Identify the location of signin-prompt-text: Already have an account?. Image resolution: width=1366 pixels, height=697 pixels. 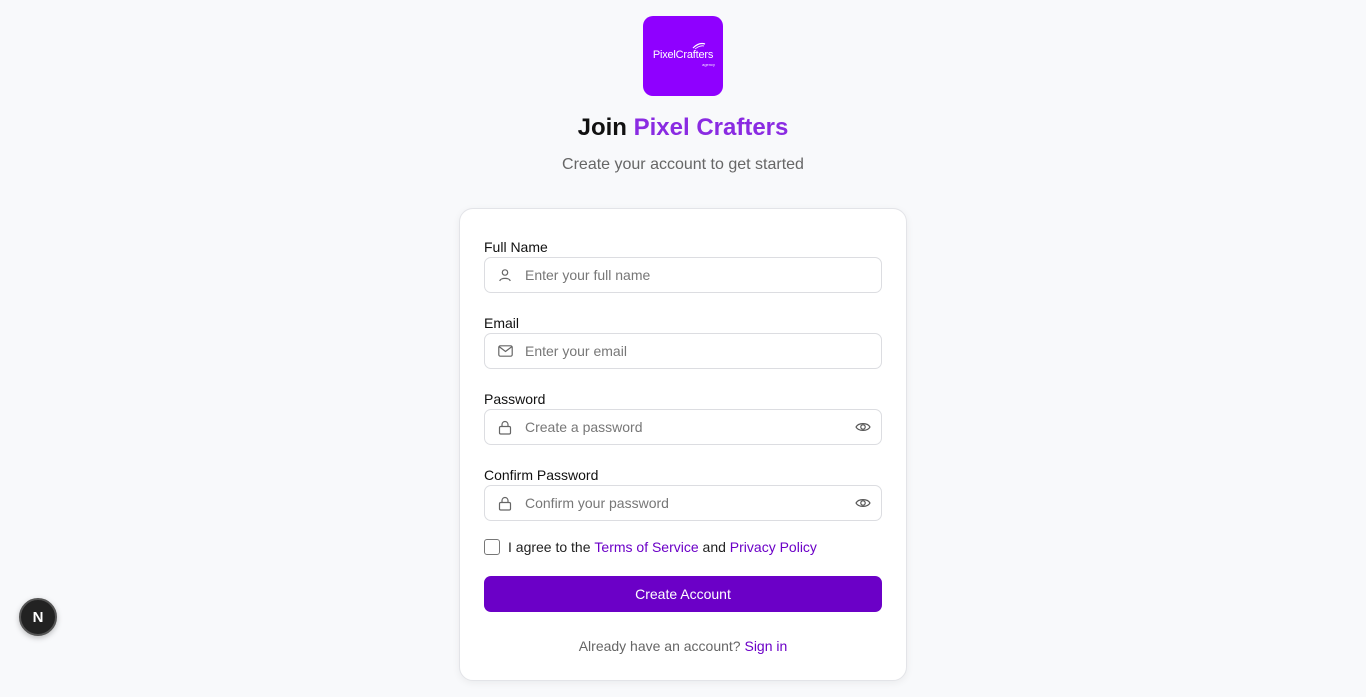
(659, 646).